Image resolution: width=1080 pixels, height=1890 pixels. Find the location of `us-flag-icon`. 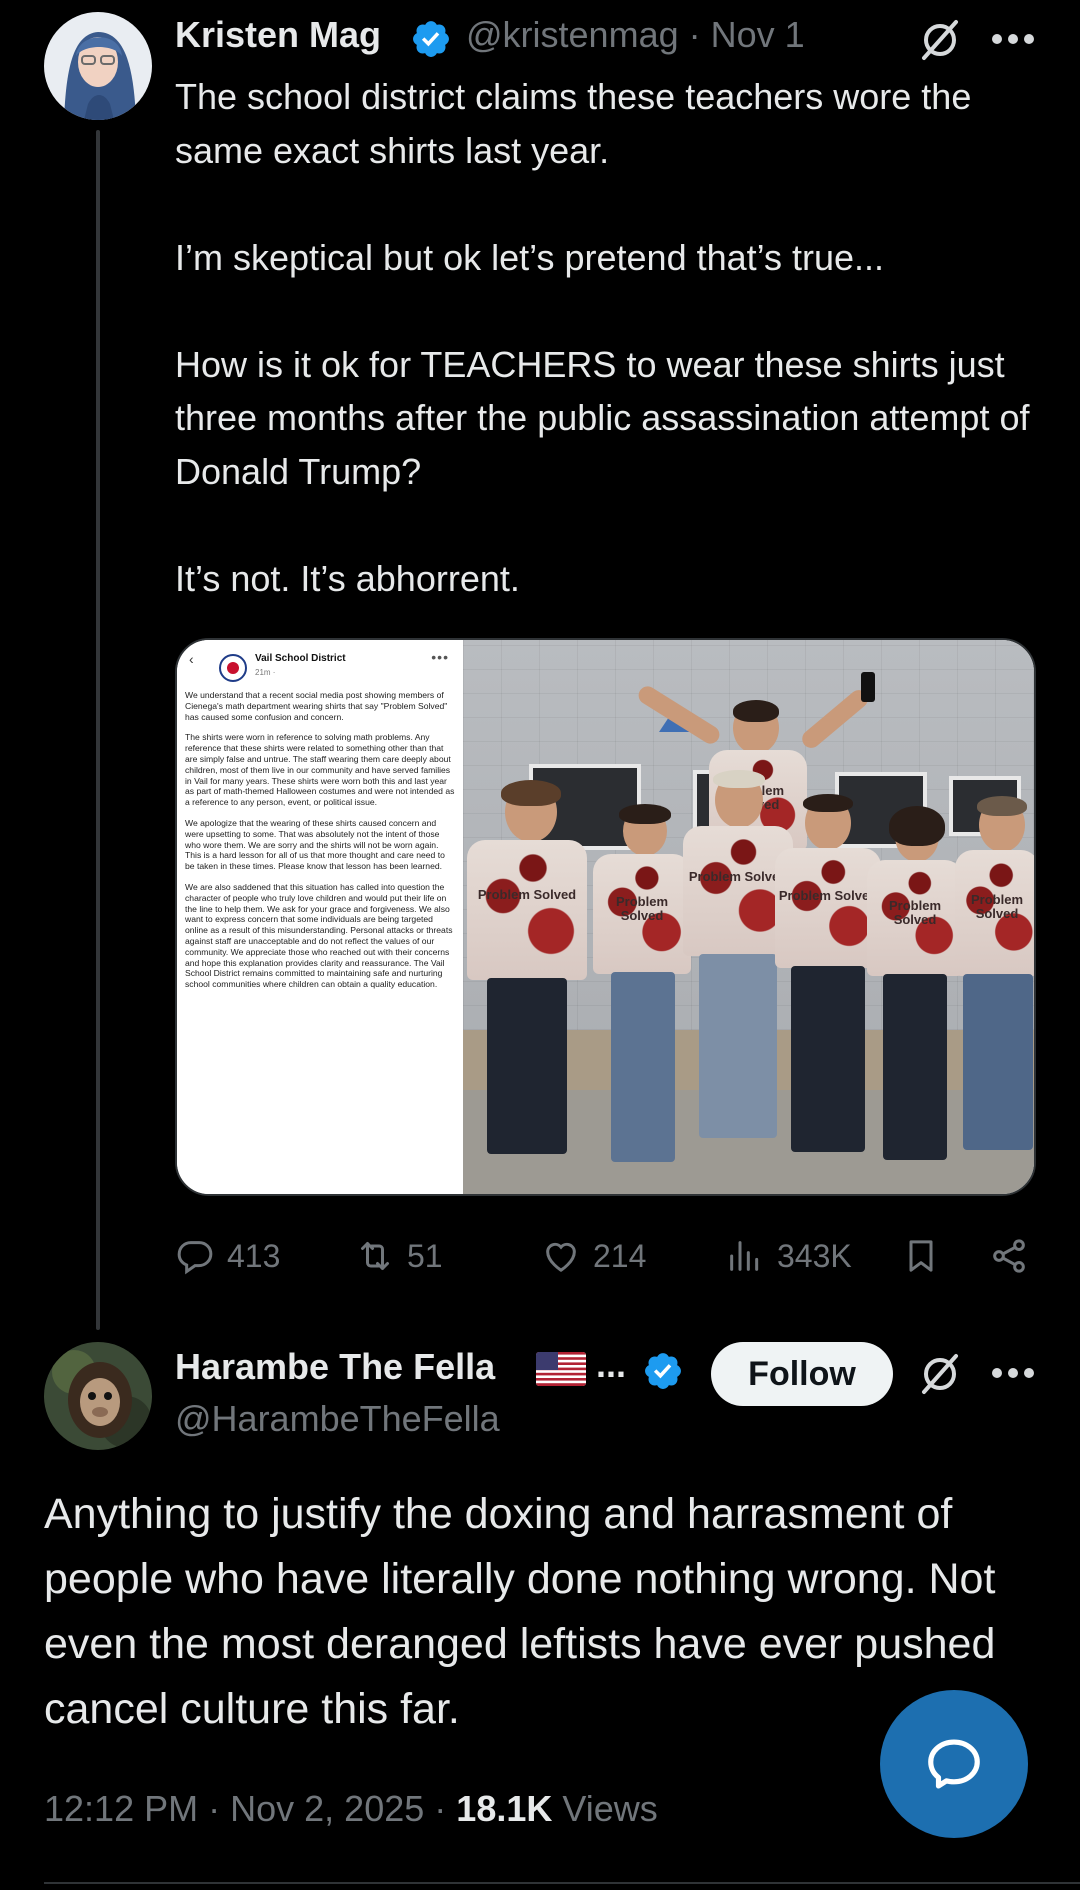

us-flag-icon is located at coordinates (561, 1369).